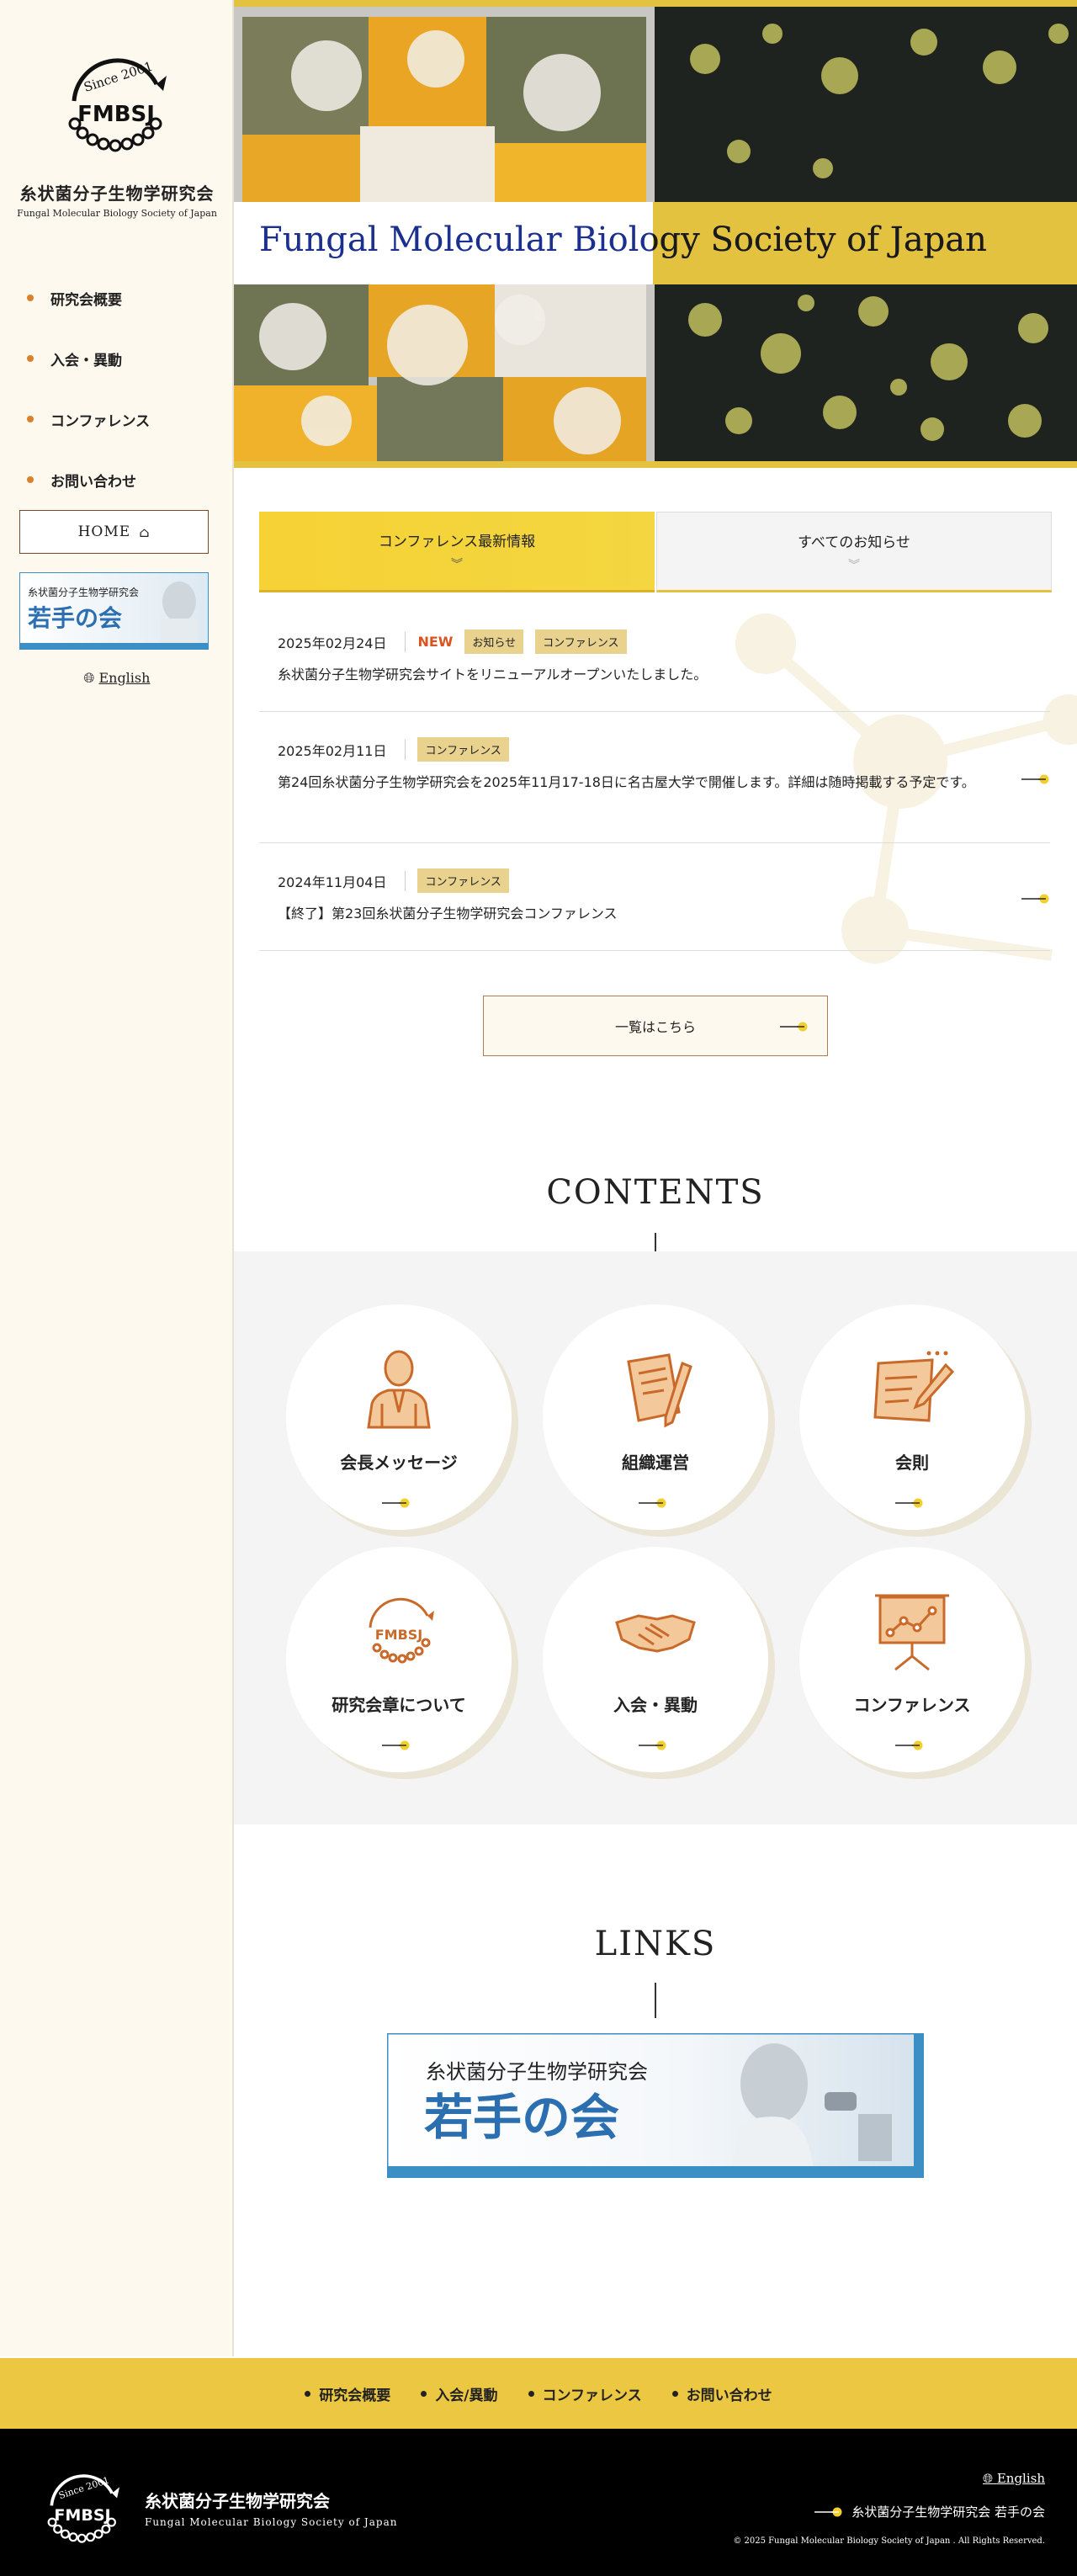 This screenshot has height=2576, width=1077. Describe the element at coordinates (88, 298) in the screenshot. I see `sidebar-item-overview: 研究会概要` at that location.